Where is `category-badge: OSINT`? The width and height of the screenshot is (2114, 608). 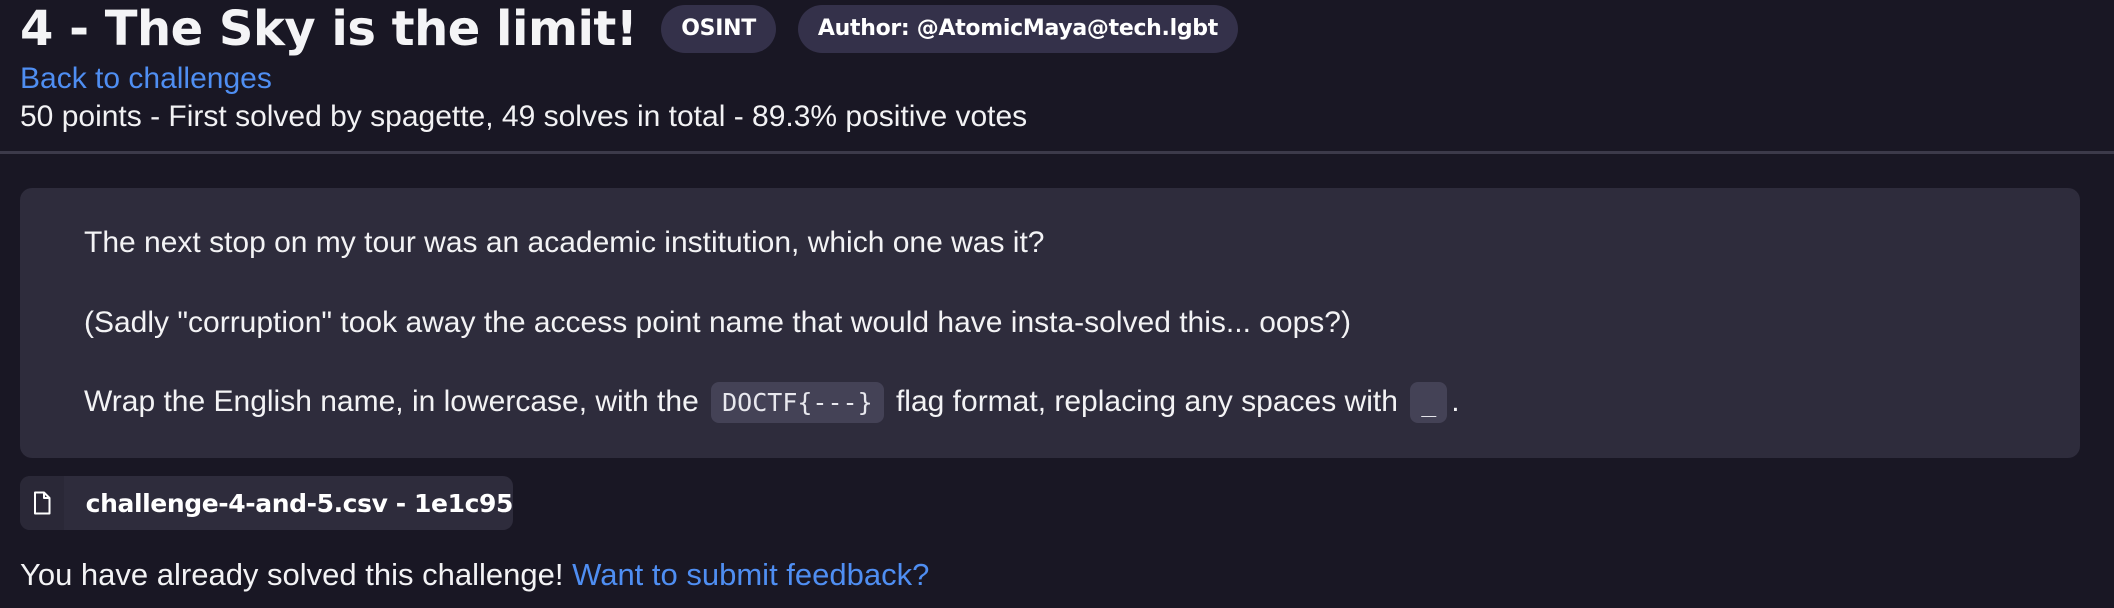 category-badge: OSINT is located at coordinates (718, 29).